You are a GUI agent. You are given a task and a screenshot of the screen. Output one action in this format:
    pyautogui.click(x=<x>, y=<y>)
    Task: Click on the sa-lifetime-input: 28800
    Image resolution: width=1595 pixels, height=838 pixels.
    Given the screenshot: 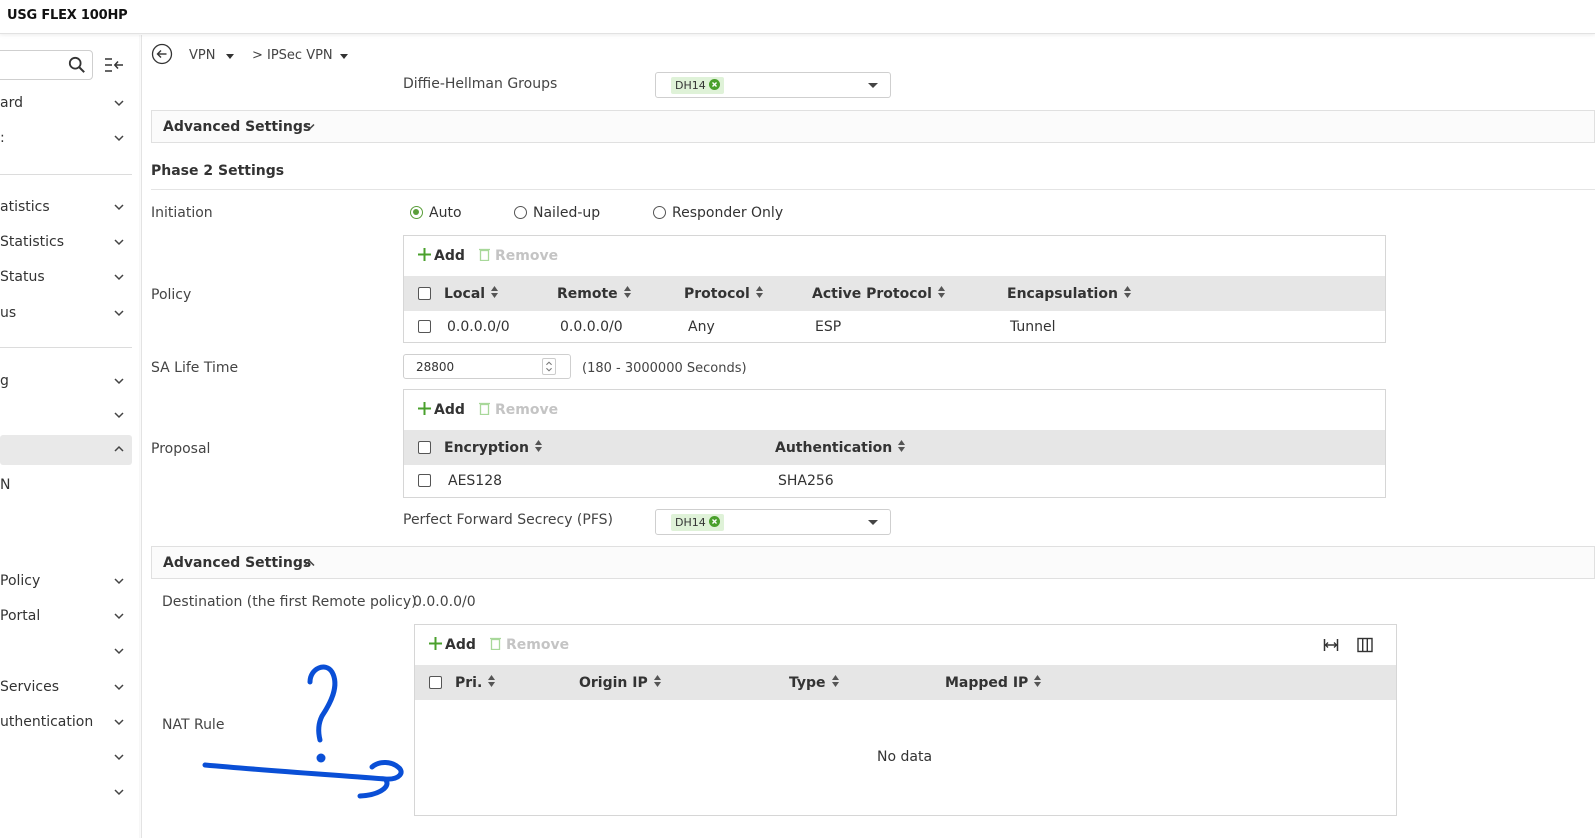 What is the action you would take?
    pyautogui.click(x=487, y=366)
    